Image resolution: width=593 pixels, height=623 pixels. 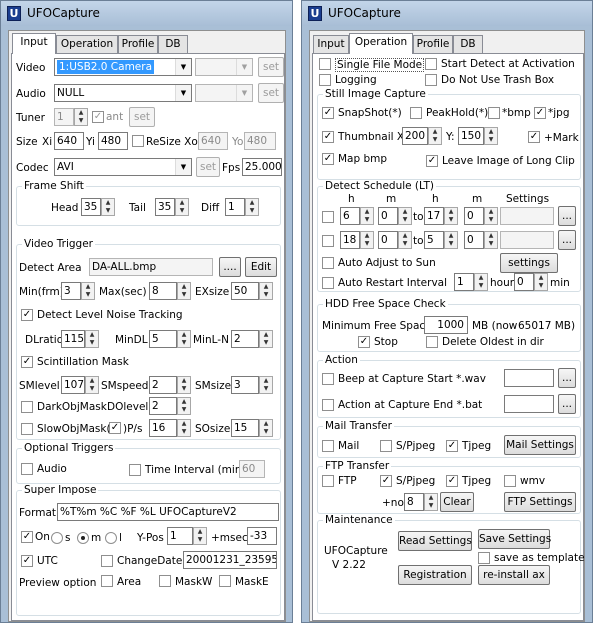 I want to click on head-input: 35, so click(x=91, y=207).